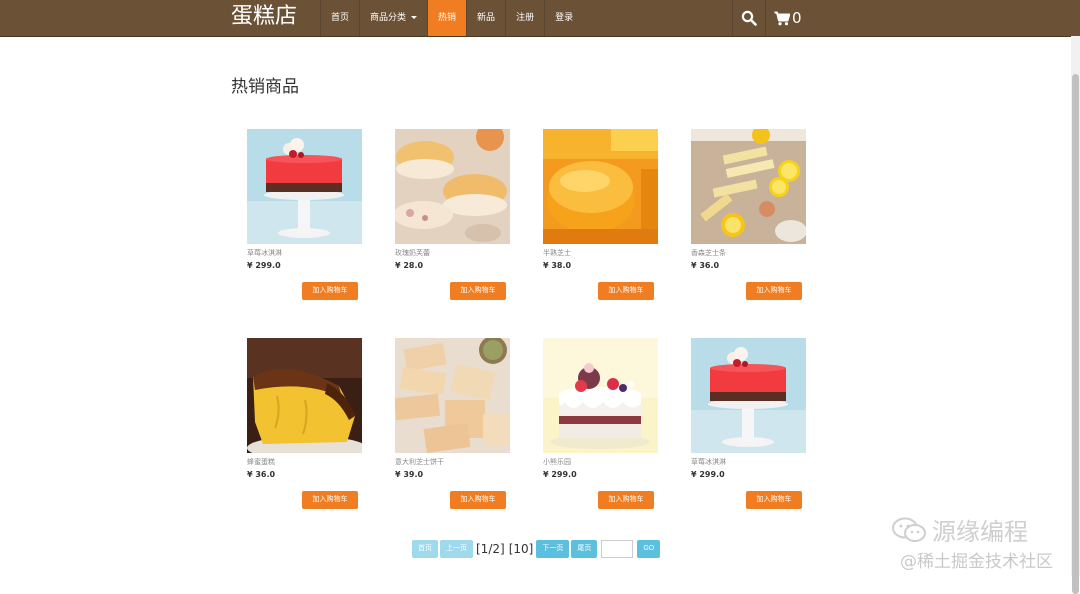 The height and width of the screenshot is (594, 1080). I want to click on nav-hot-label: 热销, so click(447, 18).